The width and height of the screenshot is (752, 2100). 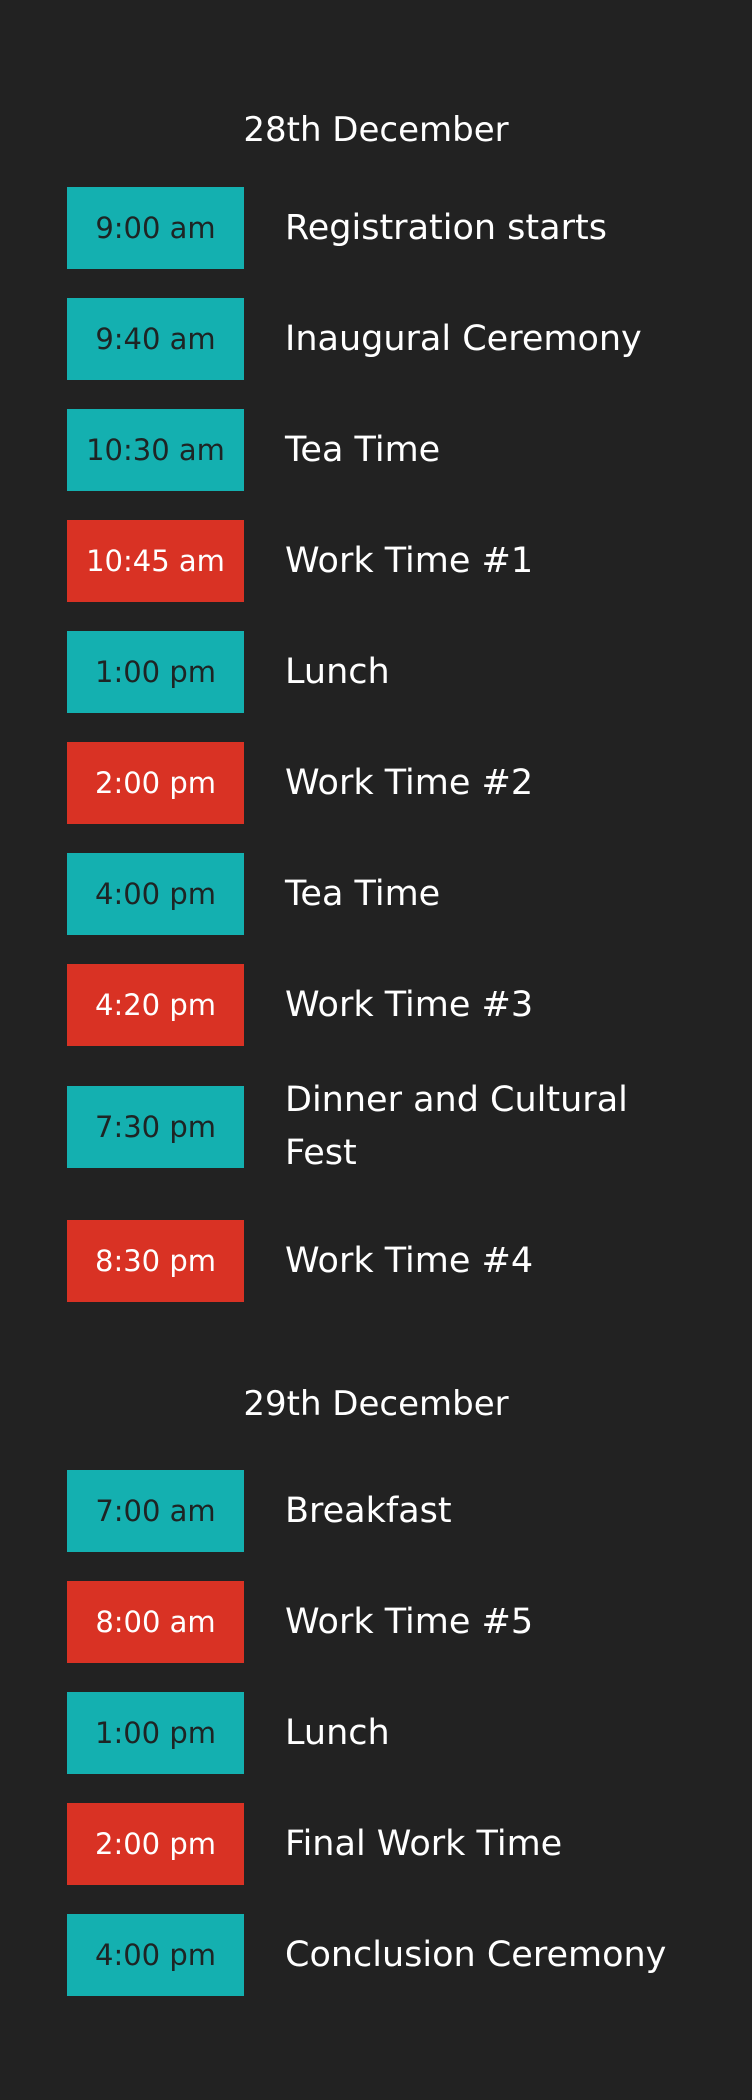 What do you see at coordinates (376, 130) in the screenshot?
I see `day-heading: 28th December` at bounding box center [376, 130].